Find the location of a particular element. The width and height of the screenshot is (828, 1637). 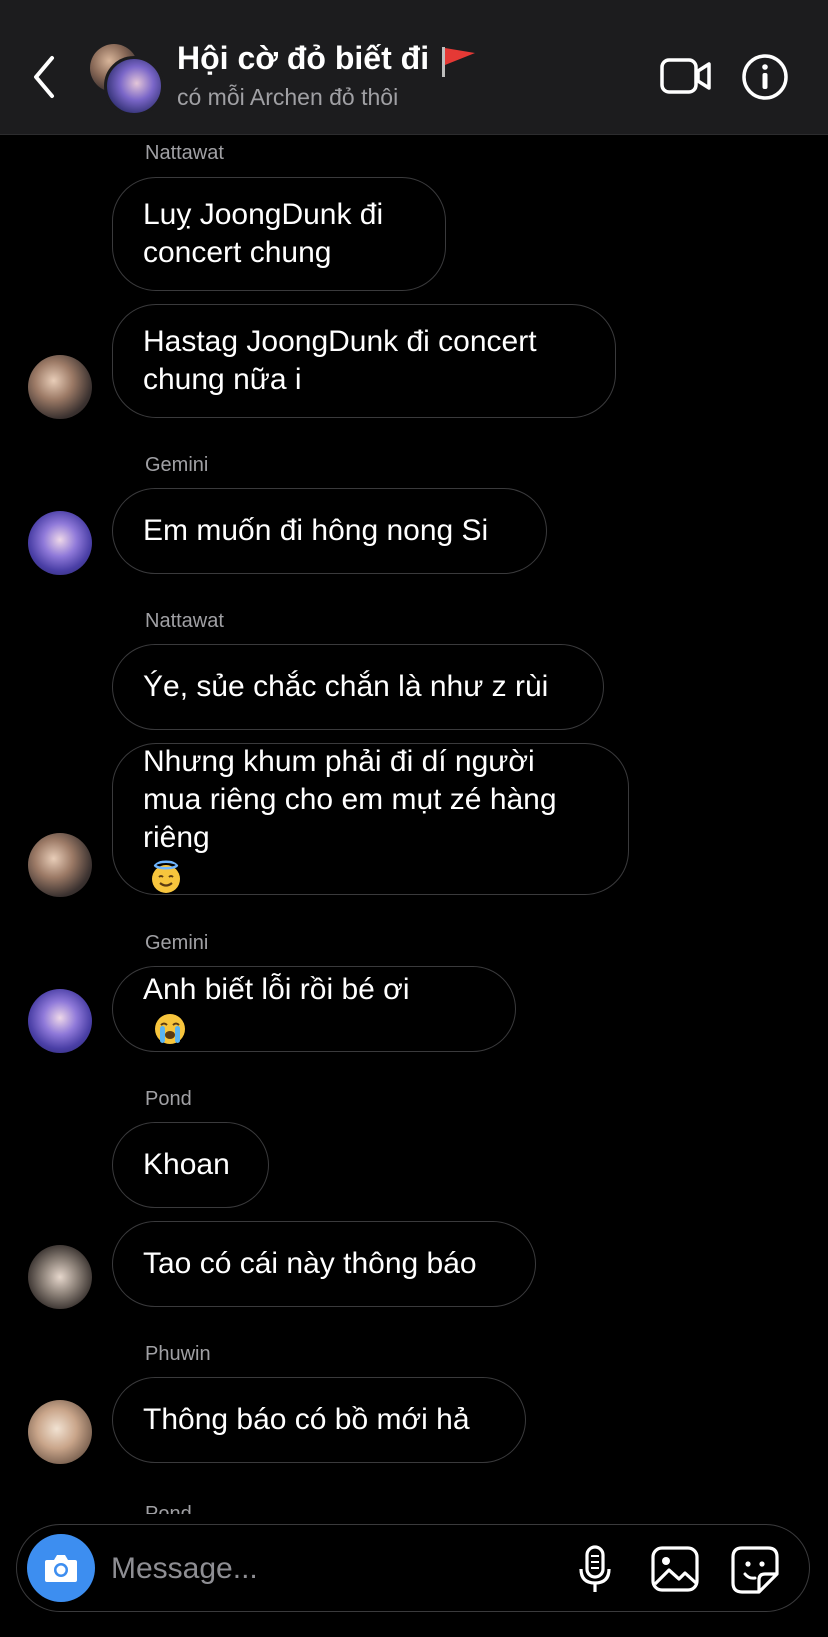

message-line: Khoan is located at coordinates (186, 1164).